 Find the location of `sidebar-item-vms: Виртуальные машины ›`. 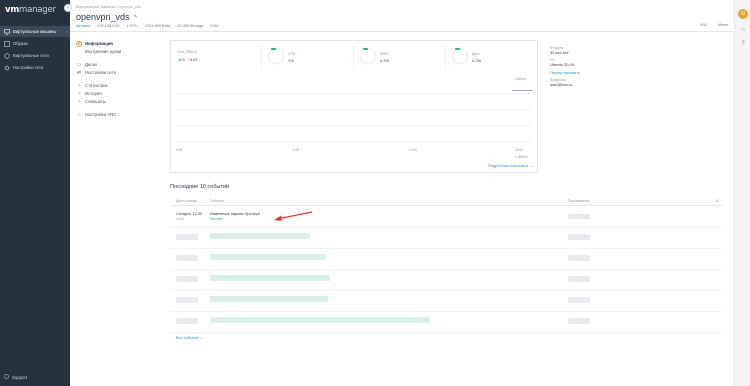

sidebar-item-vms: Виртуальные машины › is located at coordinates (35, 31).